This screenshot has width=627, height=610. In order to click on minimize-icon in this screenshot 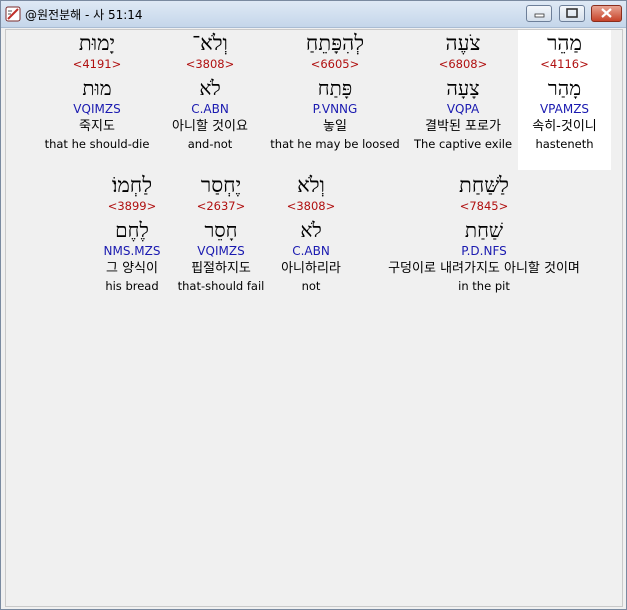, I will do `click(539, 15)`.